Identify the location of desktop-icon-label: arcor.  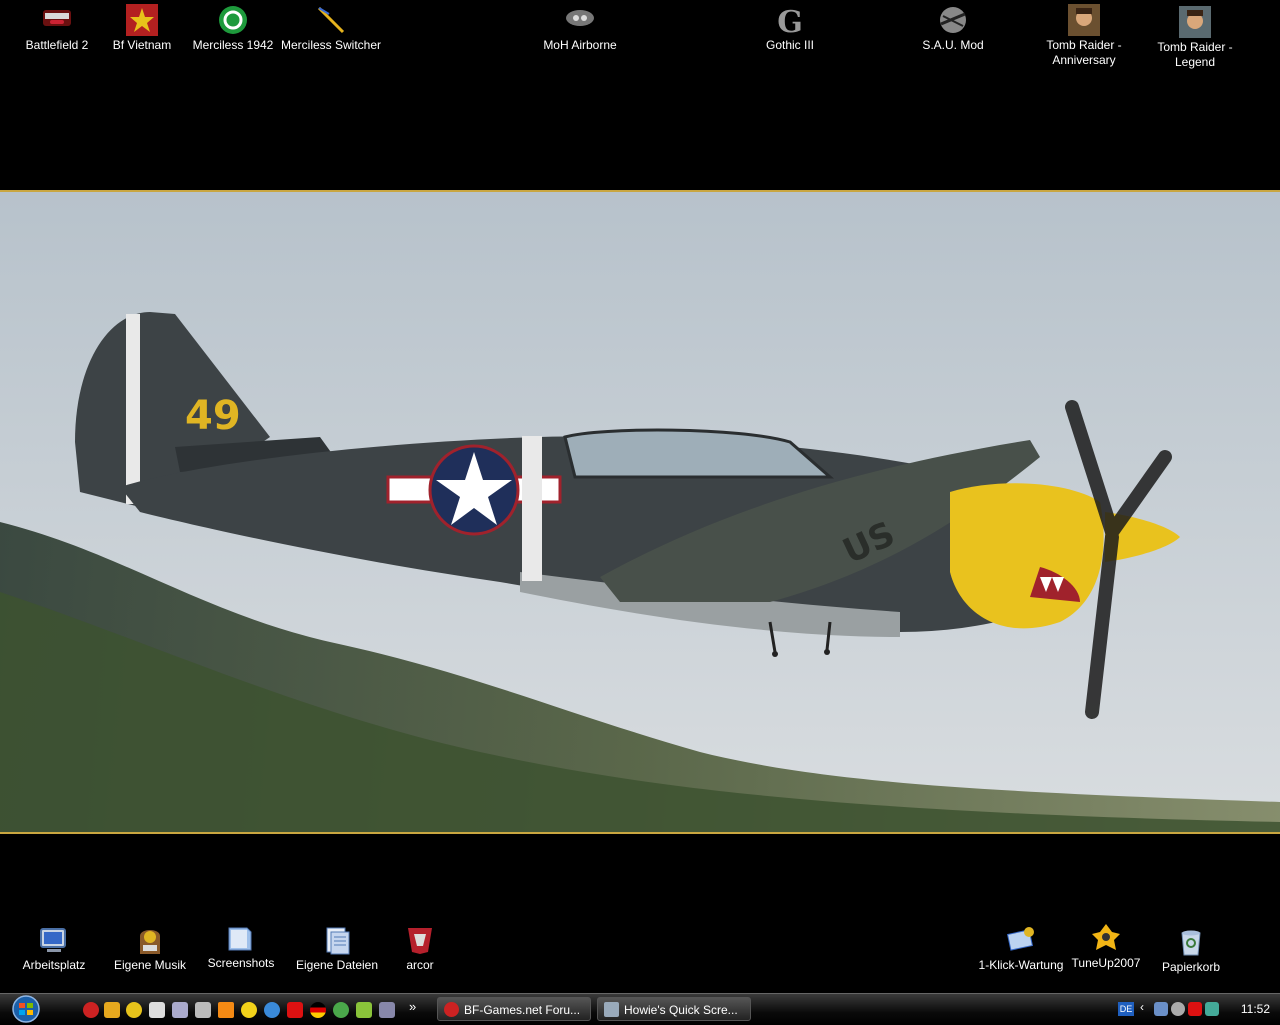
(420, 965).